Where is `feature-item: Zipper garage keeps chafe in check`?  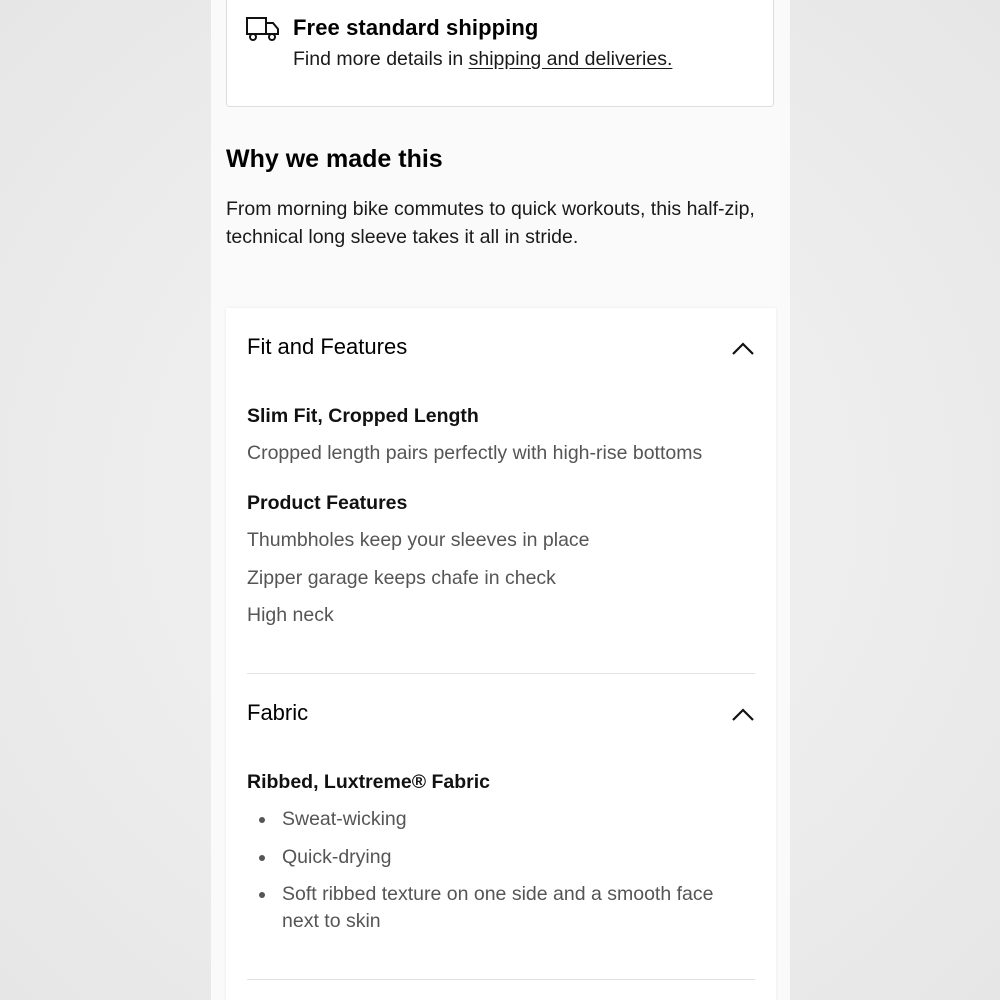 feature-item: Zipper garage keeps chafe in check is located at coordinates (401, 578).